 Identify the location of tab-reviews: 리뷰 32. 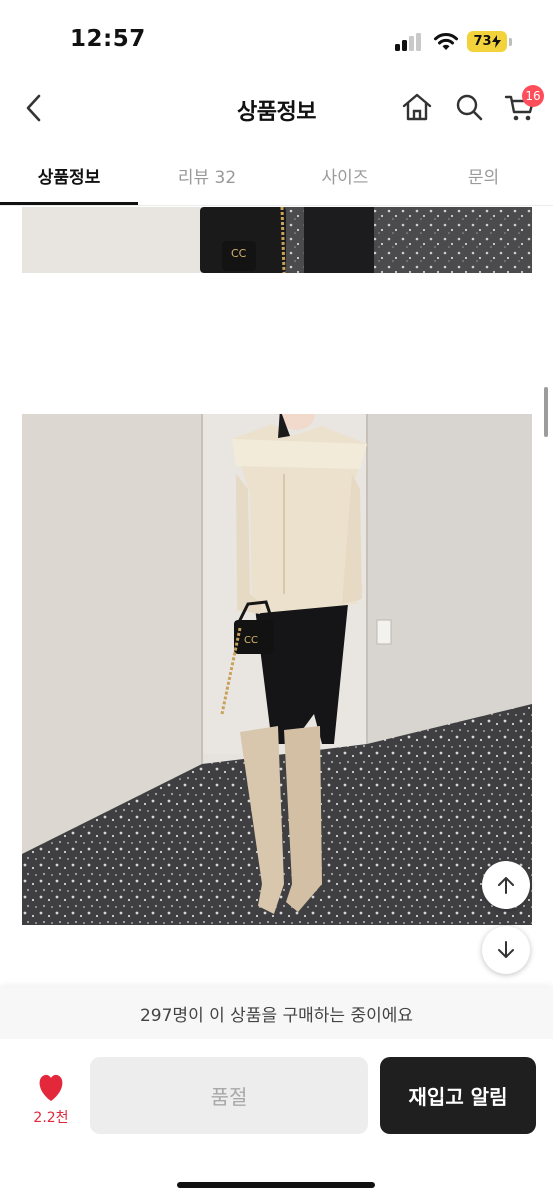
(207, 175).